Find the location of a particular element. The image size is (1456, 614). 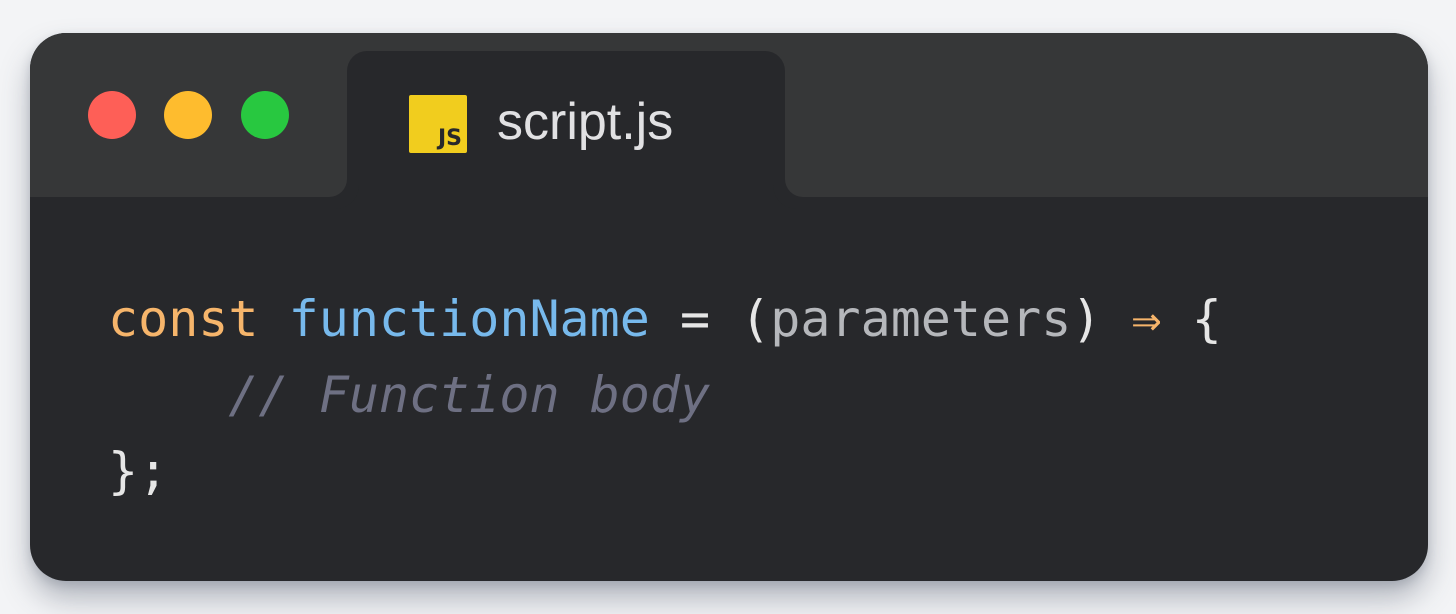

keyword-const: const is located at coordinates (183, 319).